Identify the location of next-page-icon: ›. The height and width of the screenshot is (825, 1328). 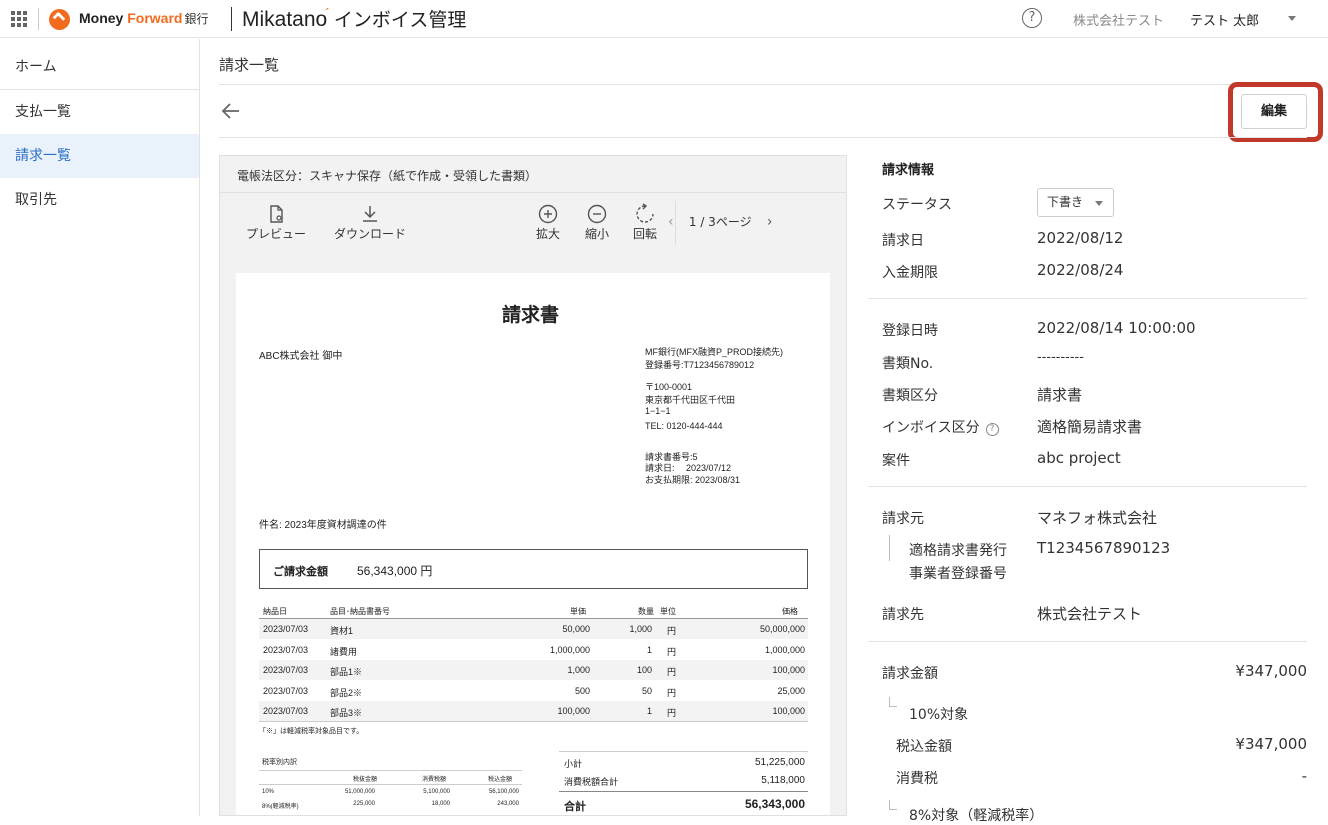
(770, 222).